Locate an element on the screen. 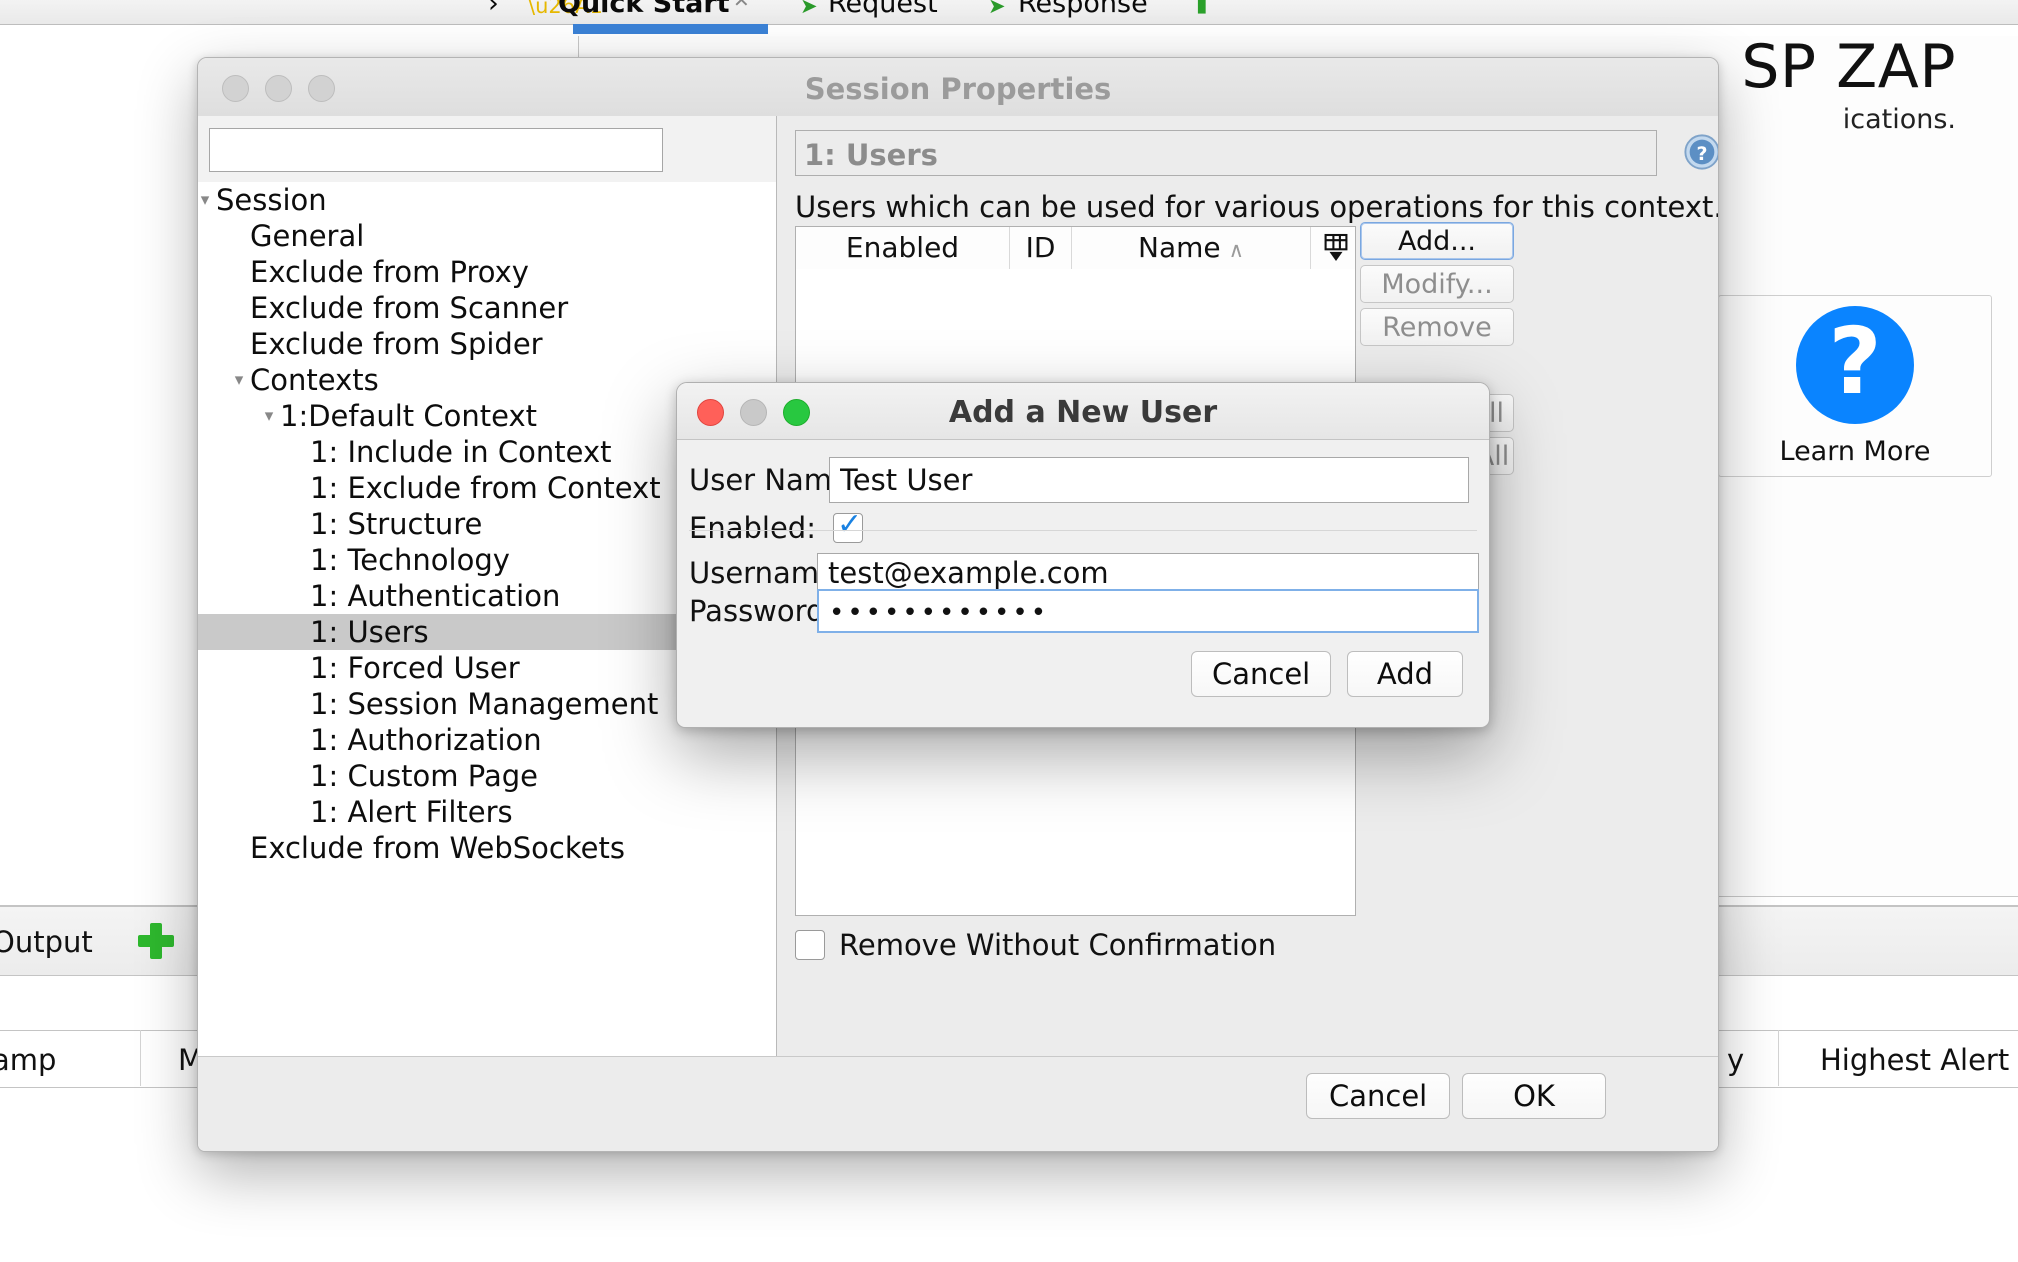 This screenshot has height=1262, width=2018. remove-button: Remove is located at coordinates (1437, 327).